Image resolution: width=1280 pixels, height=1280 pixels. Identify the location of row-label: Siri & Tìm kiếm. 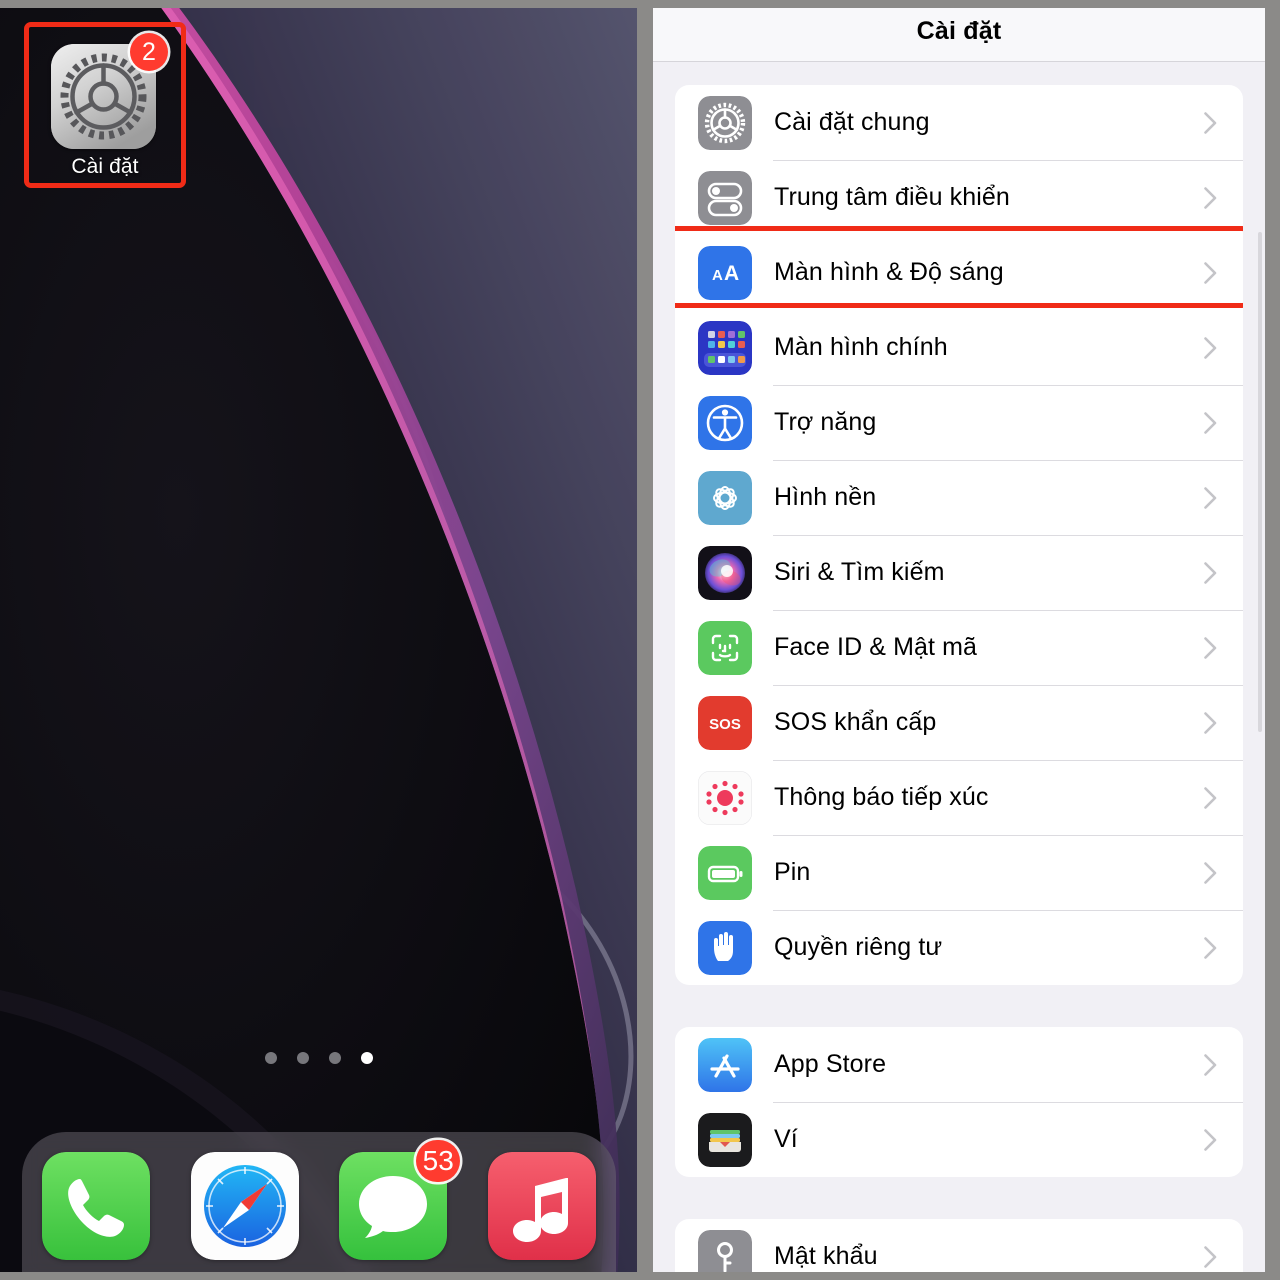
(859, 572).